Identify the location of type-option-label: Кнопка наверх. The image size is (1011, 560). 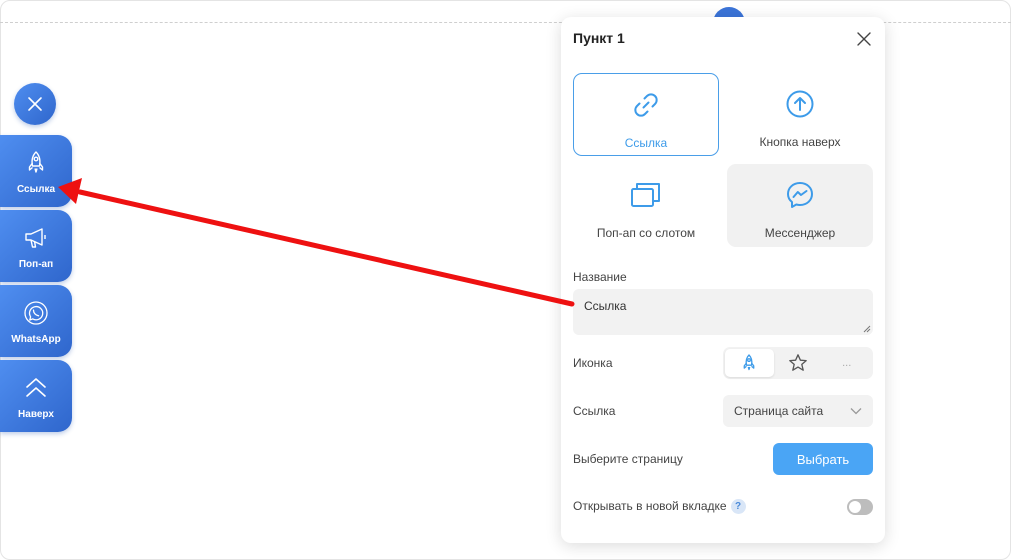
(800, 142).